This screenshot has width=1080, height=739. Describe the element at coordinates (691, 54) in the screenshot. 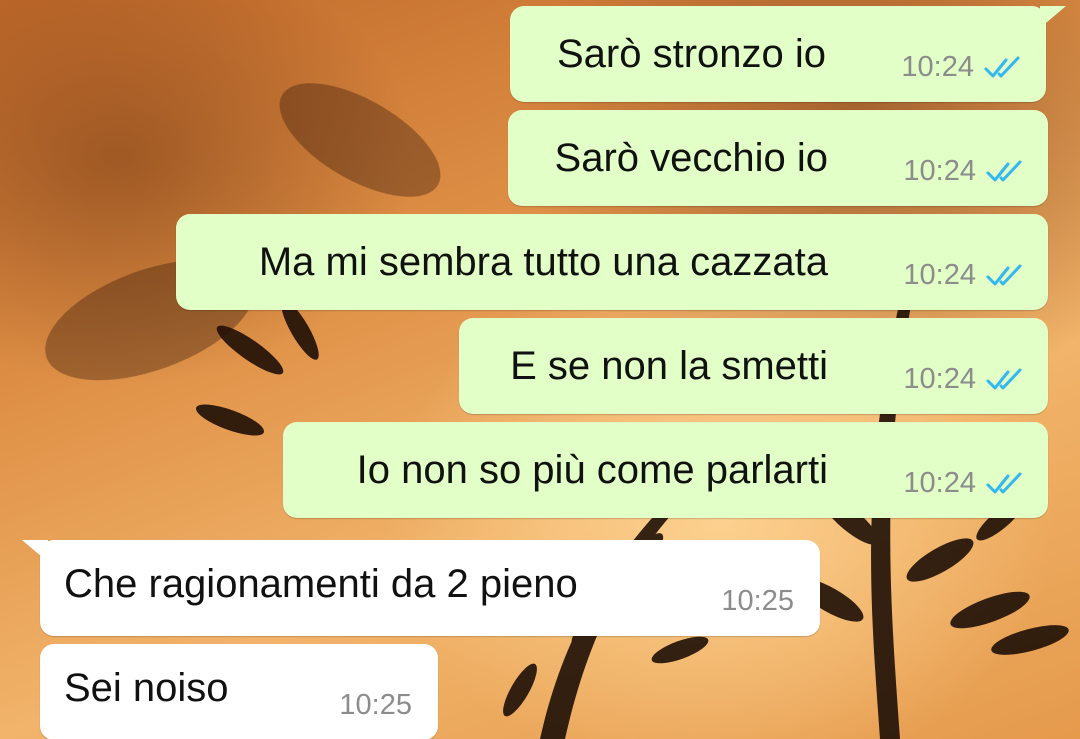

I see `message-text: Sarò stronzo io` at that location.